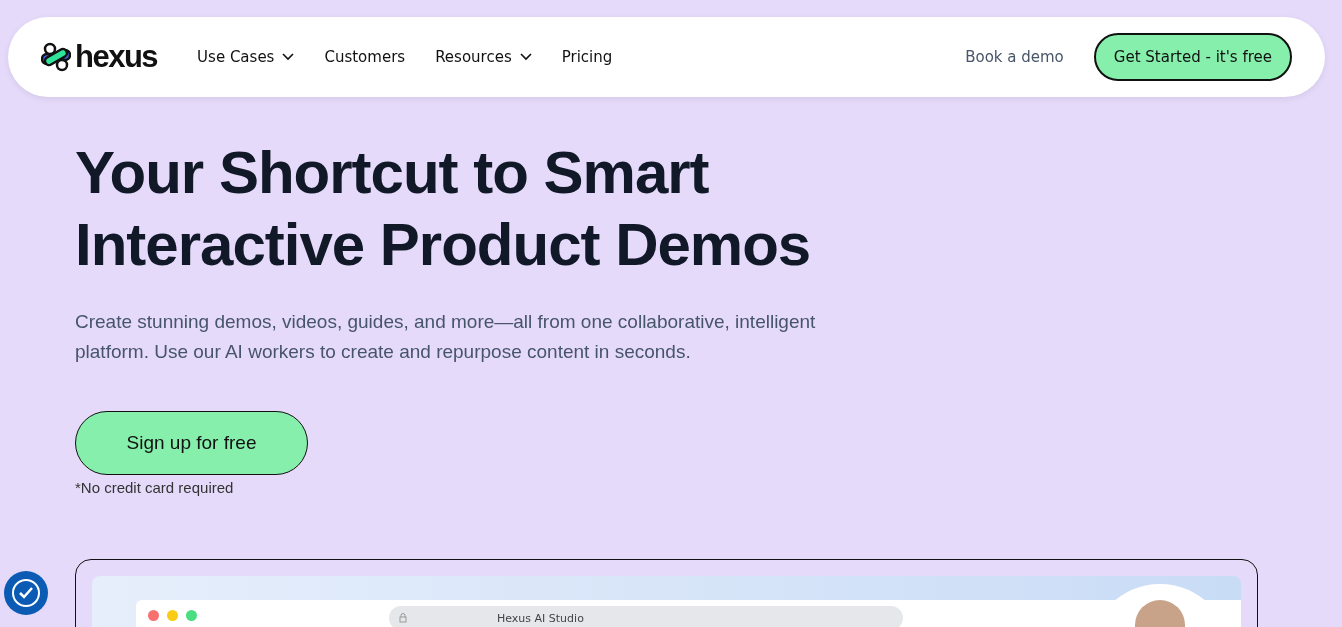  Describe the element at coordinates (403, 618) in the screenshot. I see `lock-icon` at that location.